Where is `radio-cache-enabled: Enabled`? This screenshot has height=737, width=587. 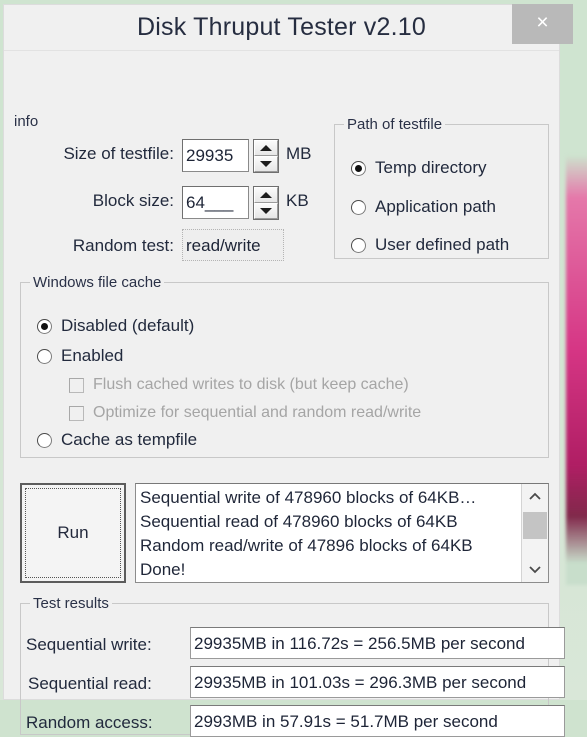
radio-cache-enabled: Enabled is located at coordinates (80, 356).